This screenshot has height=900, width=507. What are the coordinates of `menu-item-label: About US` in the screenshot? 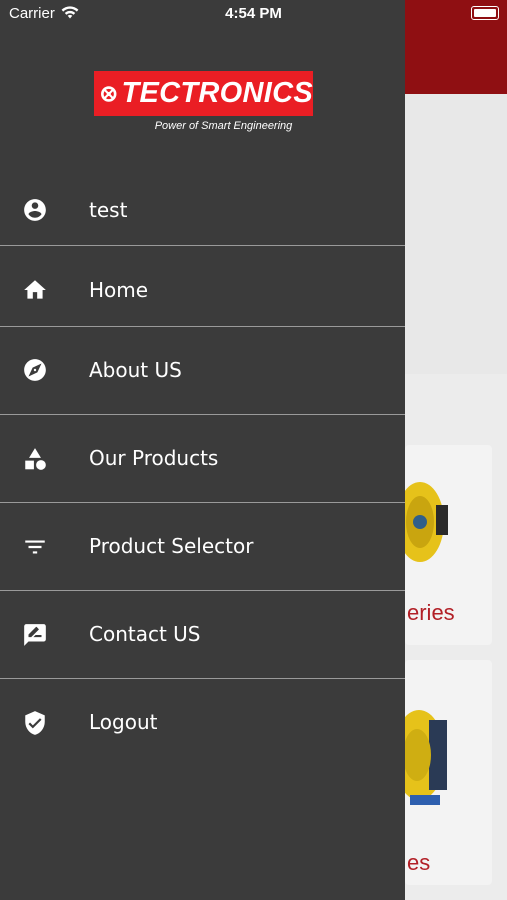 It's located at (135, 370).